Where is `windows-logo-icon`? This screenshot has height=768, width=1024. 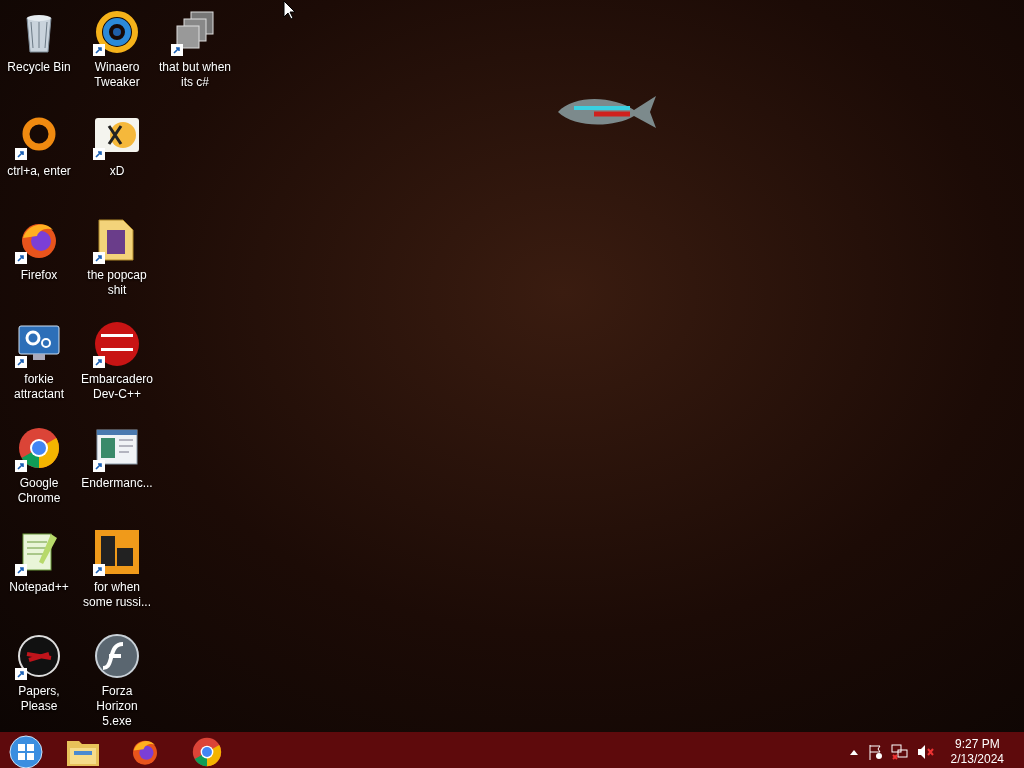
windows-logo-icon is located at coordinates (26, 751).